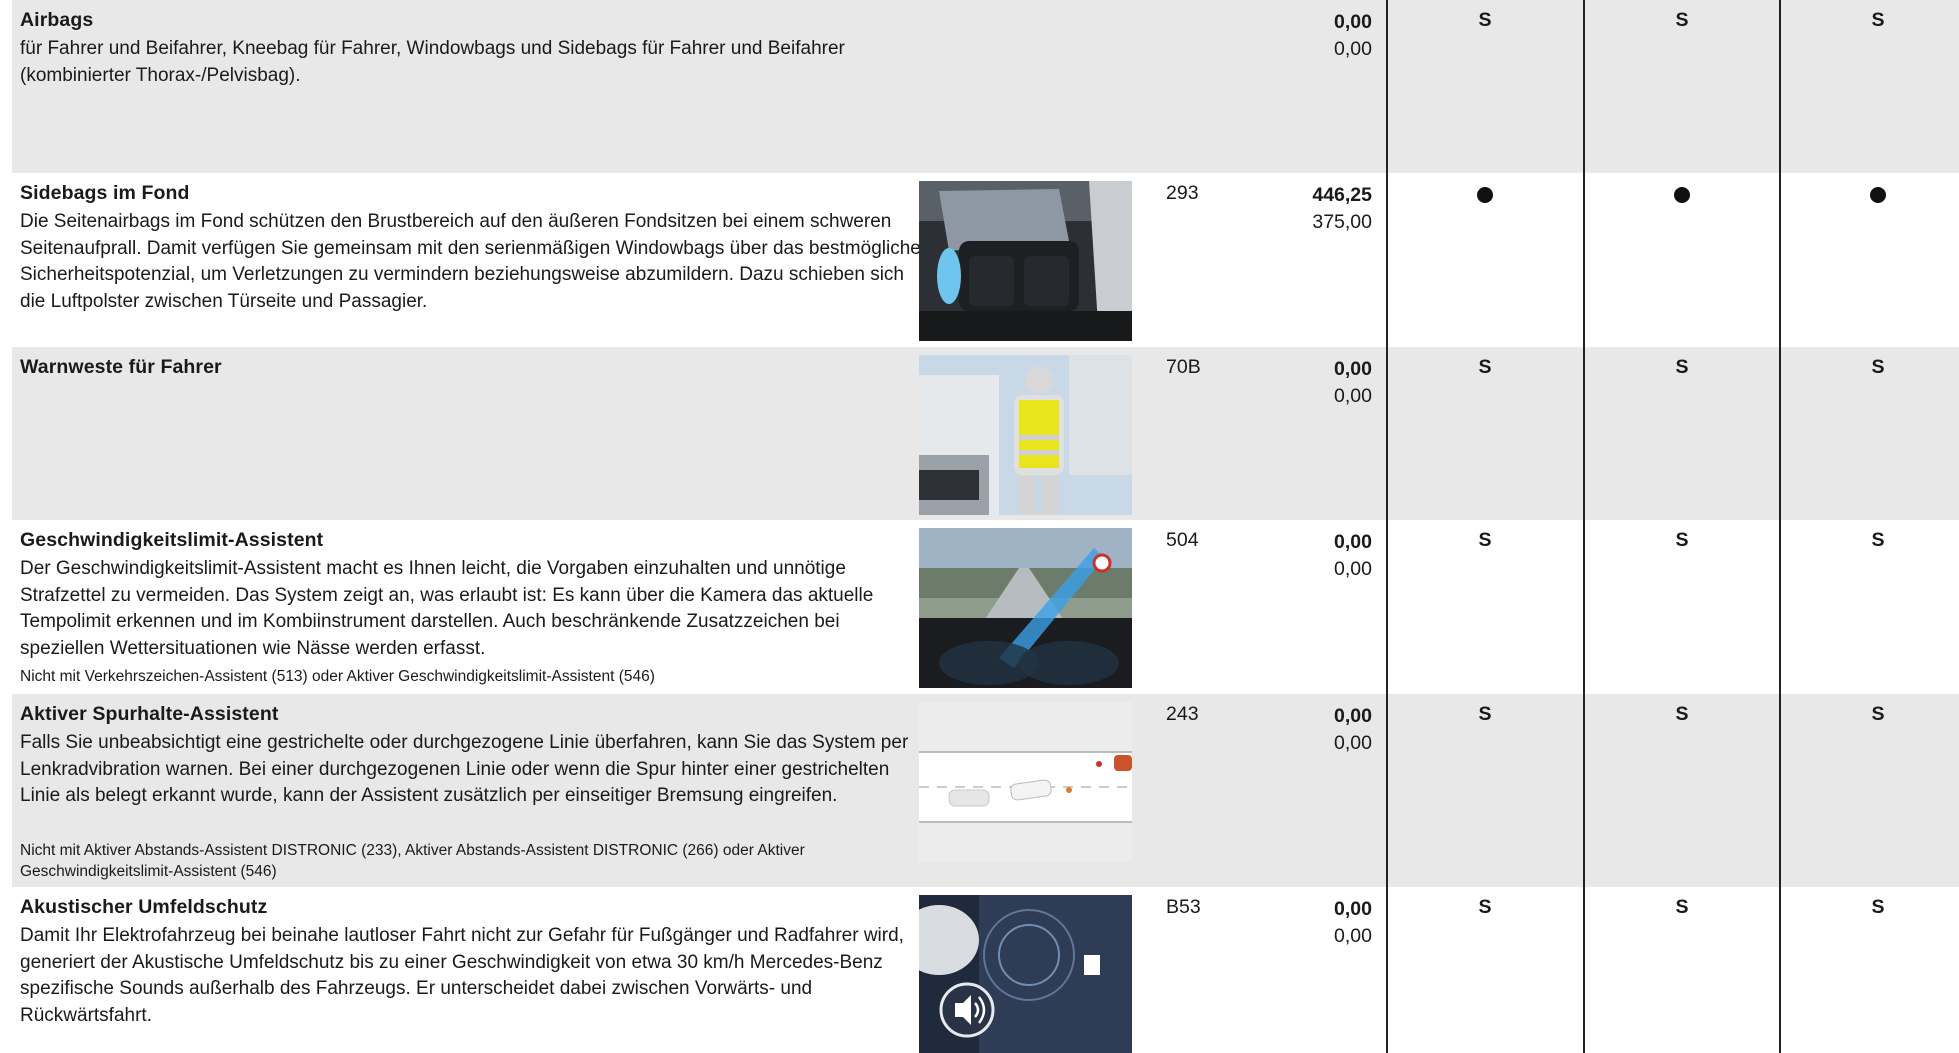 The width and height of the screenshot is (1959, 1053). Describe the element at coordinates (149, 714) in the screenshot. I see `option-title: Aktiver Spurhalte-Assistent` at that location.